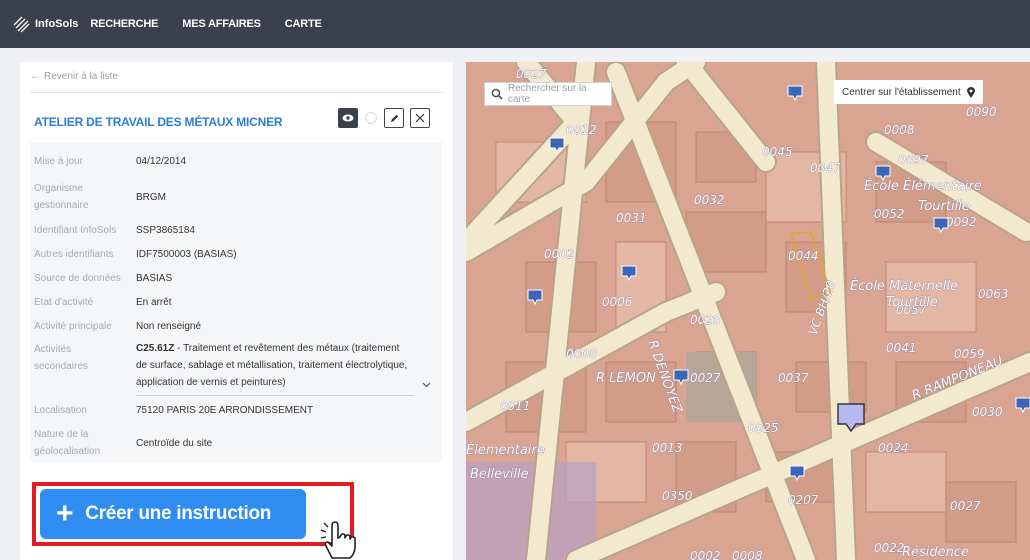  Describe the element at coordinates (155, 348) in the screenshot. I see `activity-code: C25.61Z` at that location.